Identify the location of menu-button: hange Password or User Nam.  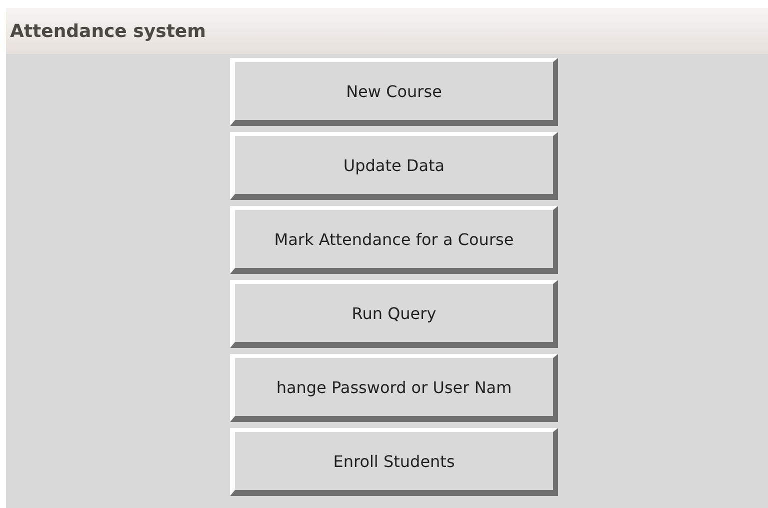
(394, 388).